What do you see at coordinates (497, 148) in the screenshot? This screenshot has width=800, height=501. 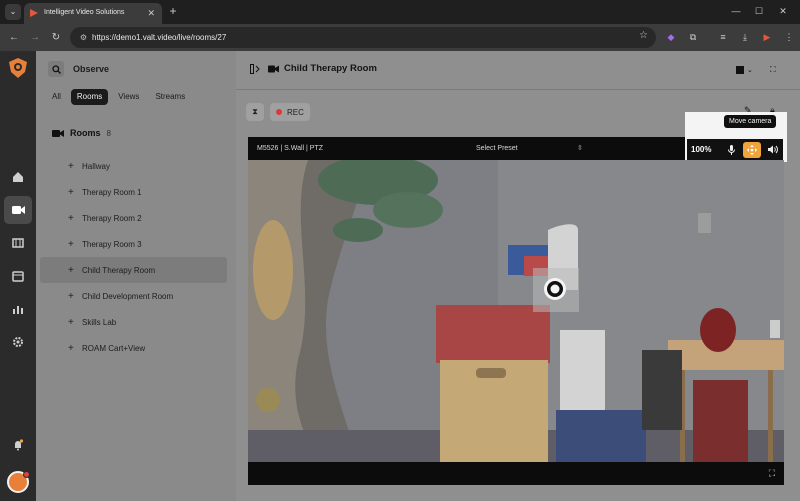 I see `preset-select: Select Preset` at bounding box center [497, 148].